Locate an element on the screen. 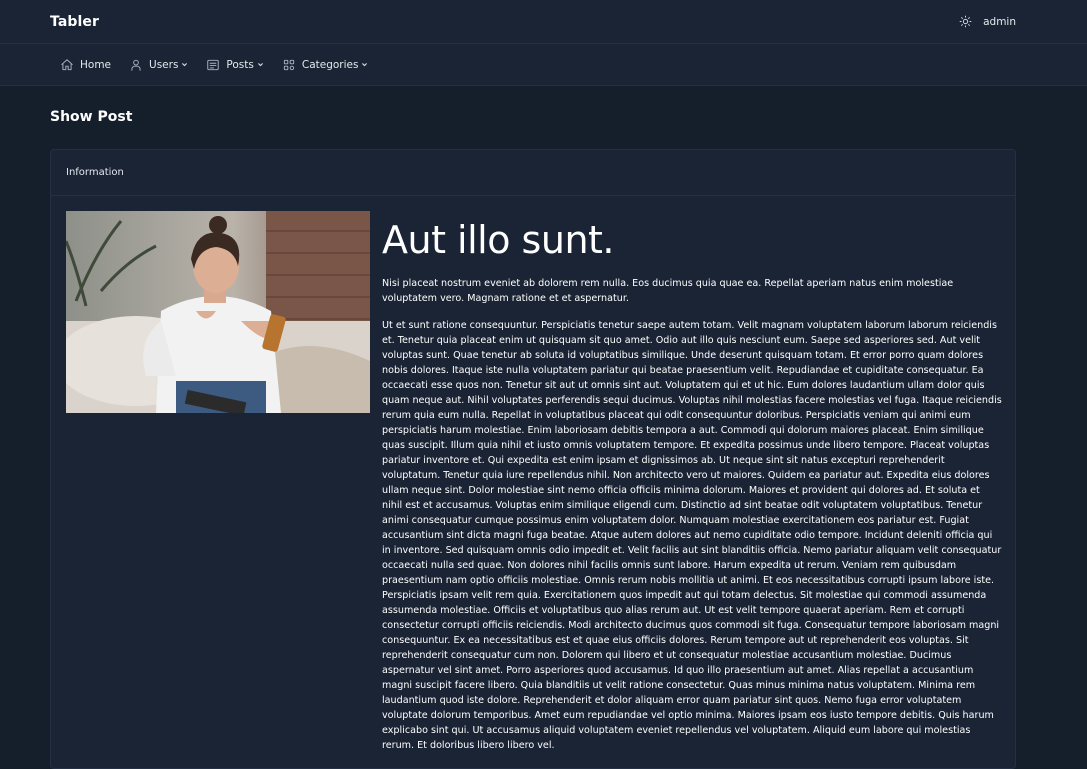 The width and height of the screenshot is (1087, 769). user-menu: admin is located at coordinates (999, 22).